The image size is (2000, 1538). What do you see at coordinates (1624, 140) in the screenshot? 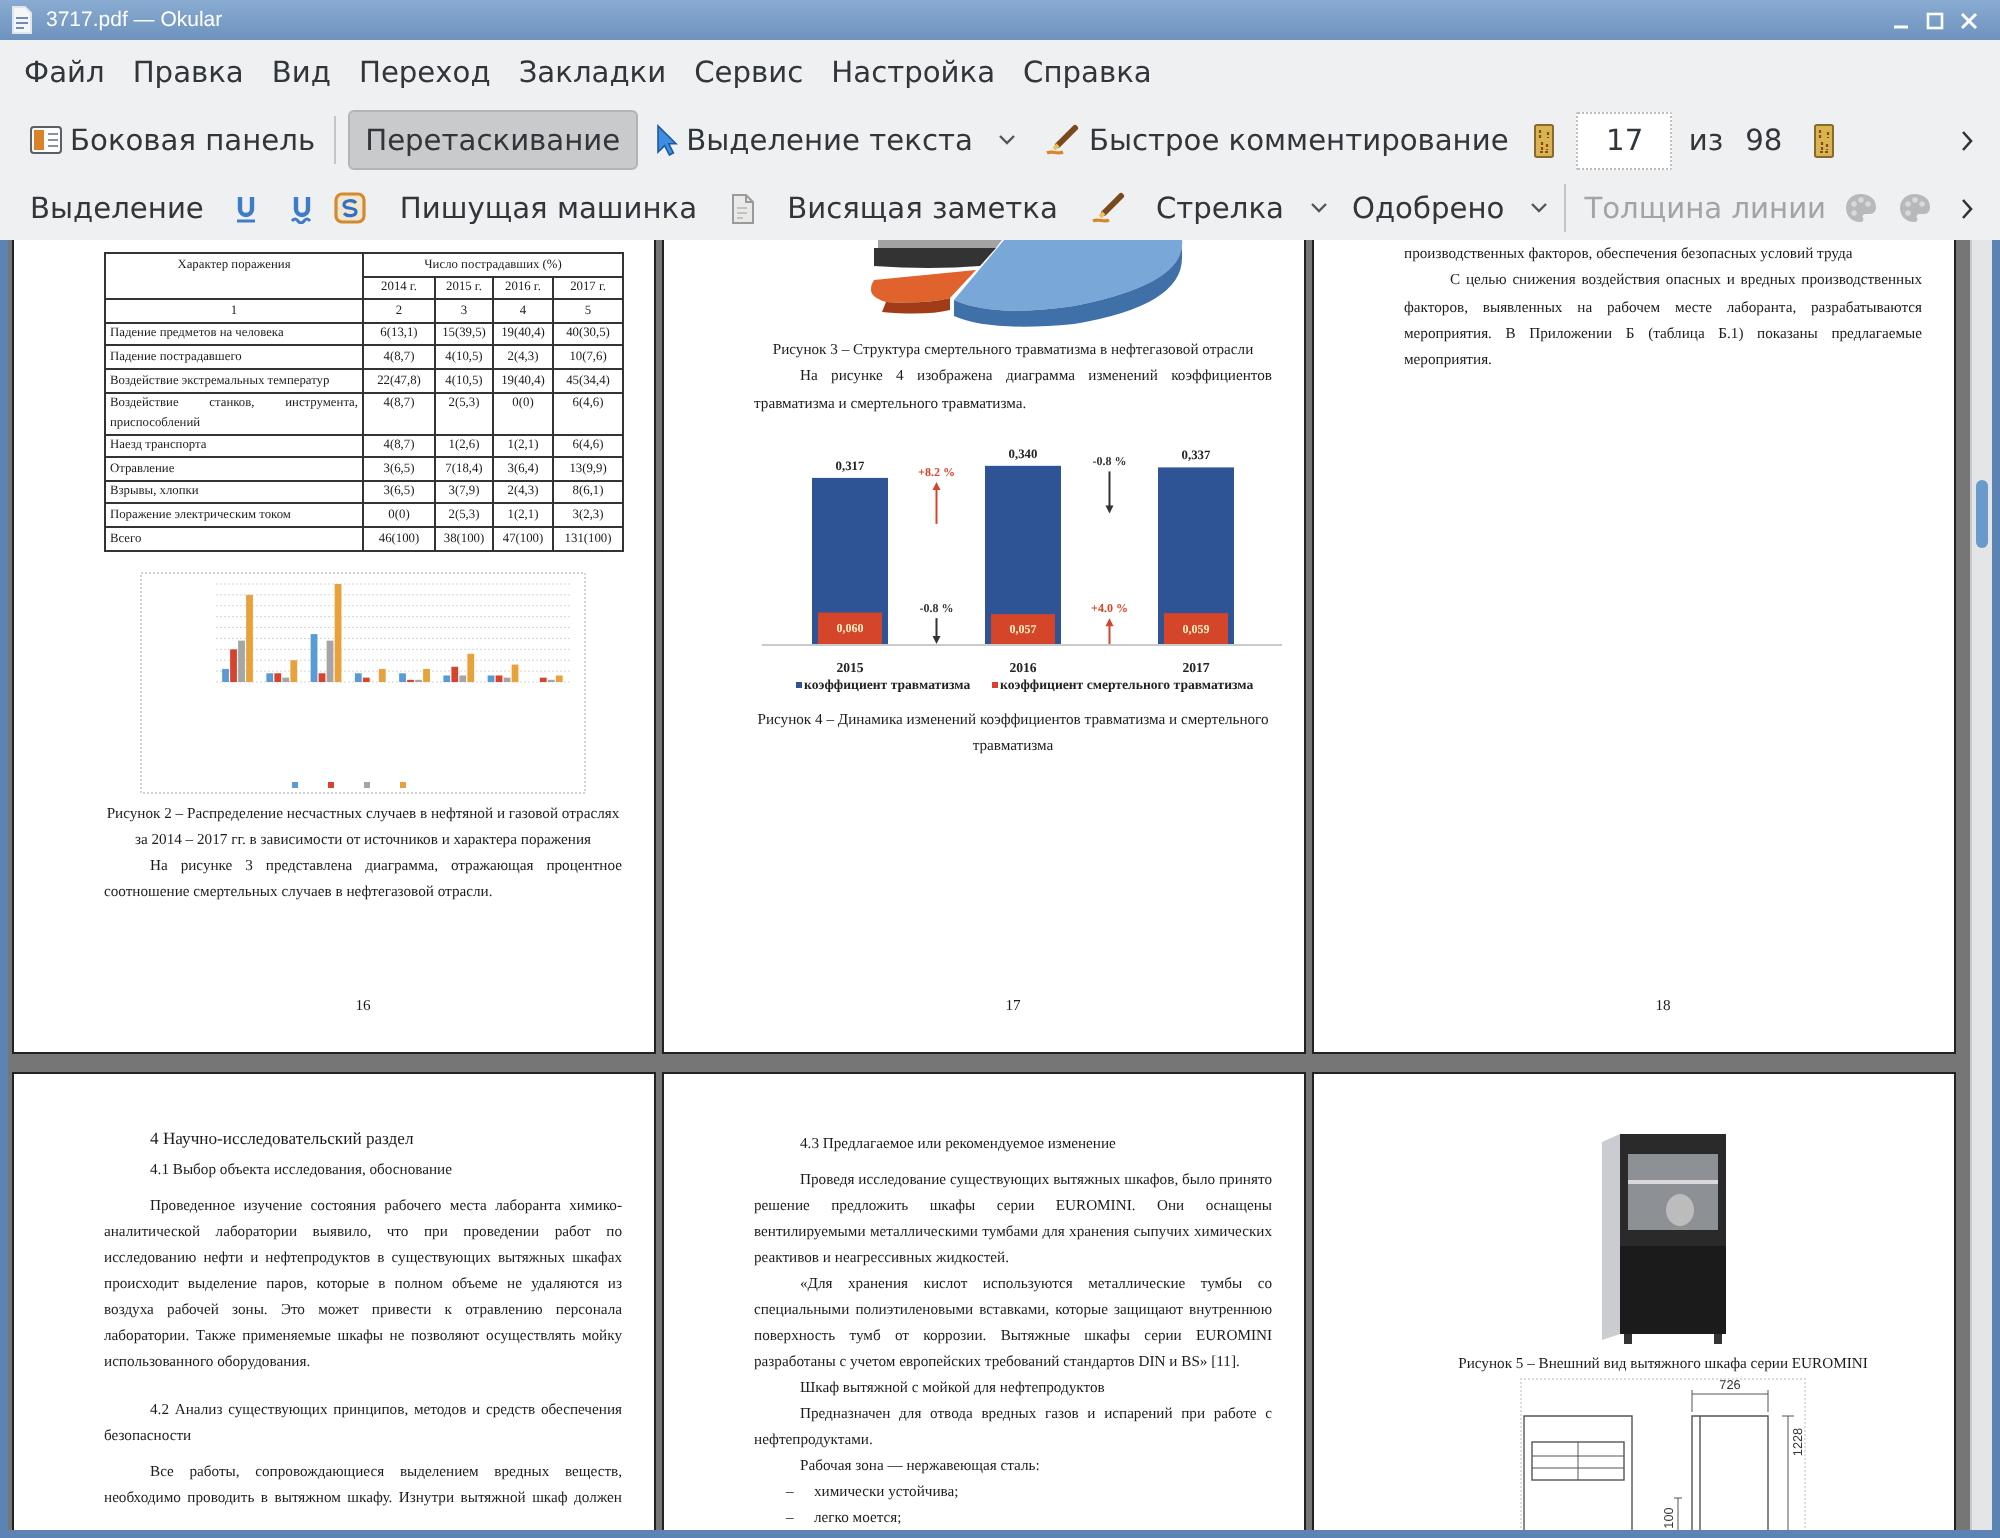
I see `page-number-field: 17` at bounding box center [1624, 140].